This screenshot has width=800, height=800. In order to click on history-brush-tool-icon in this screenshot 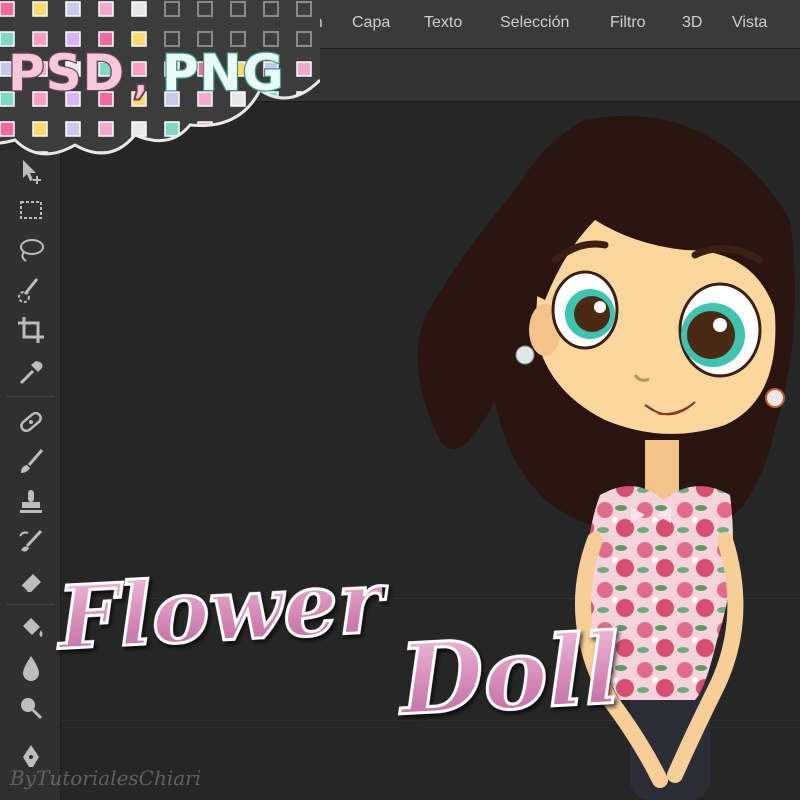, I will do `click(31, 542)`.